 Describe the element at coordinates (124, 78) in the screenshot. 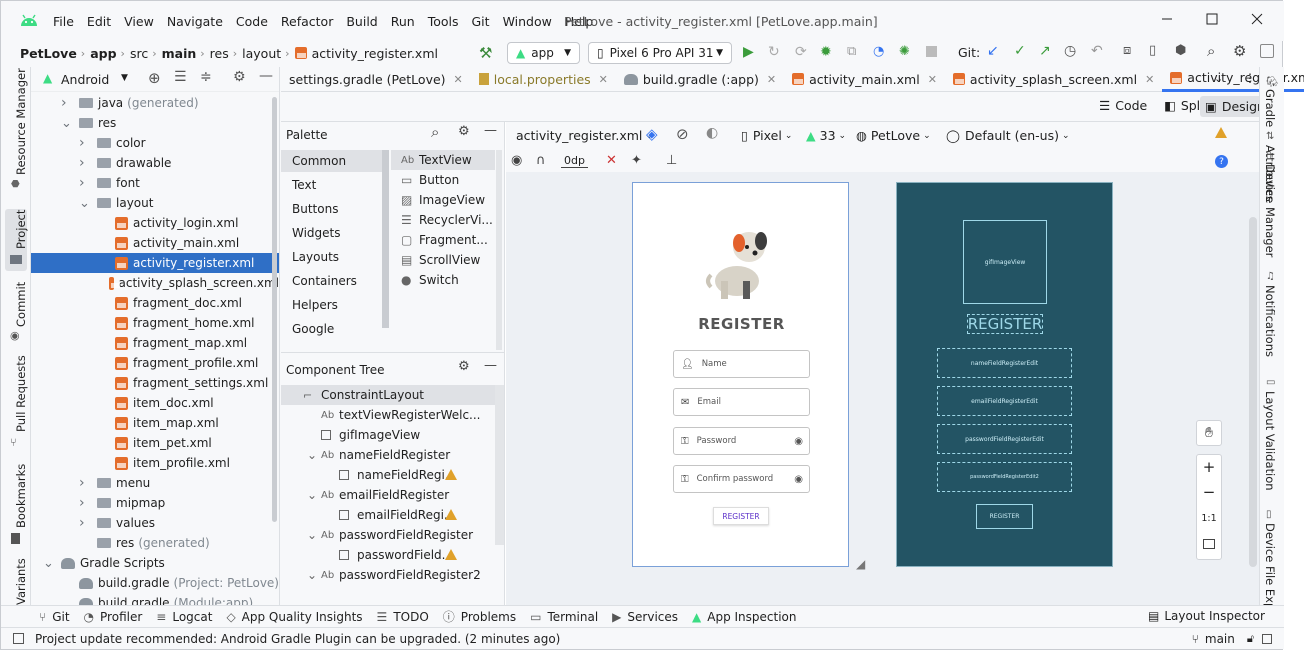

I see `view-dropdown-chevron-icon: ▼` at that location.